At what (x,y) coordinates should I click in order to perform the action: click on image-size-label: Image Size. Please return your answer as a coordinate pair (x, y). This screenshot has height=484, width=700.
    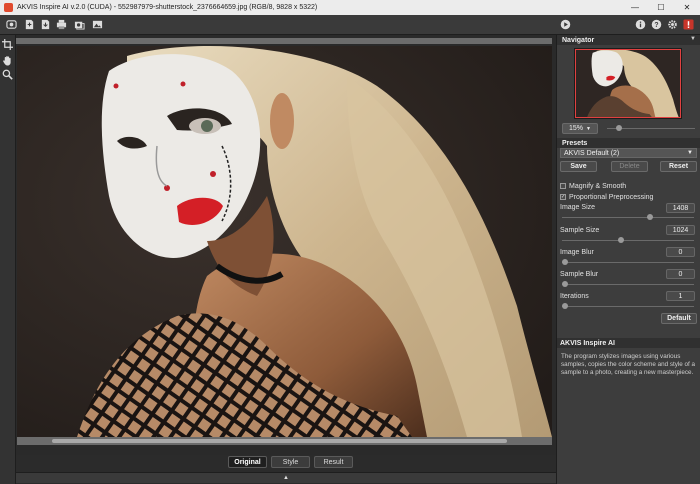
    Looking at the image, I should click on (578, 207).